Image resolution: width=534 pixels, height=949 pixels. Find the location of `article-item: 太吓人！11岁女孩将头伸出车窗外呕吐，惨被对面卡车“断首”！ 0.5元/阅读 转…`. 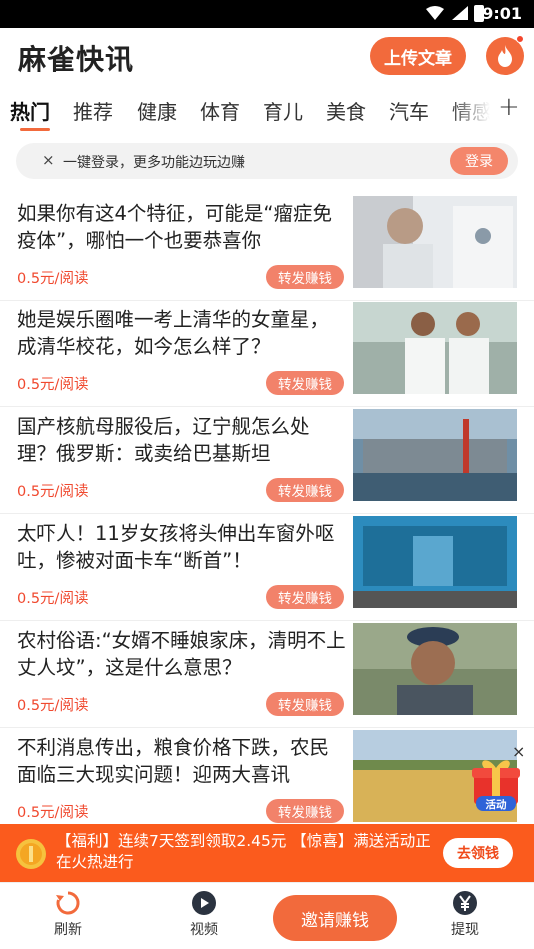

article-item: 太吓人！11岁女孩将头伸出车窗外呕吐，惨被对面卡车“断首”！ 0.5元/阅读 转… is located at coordinates (267, 567).